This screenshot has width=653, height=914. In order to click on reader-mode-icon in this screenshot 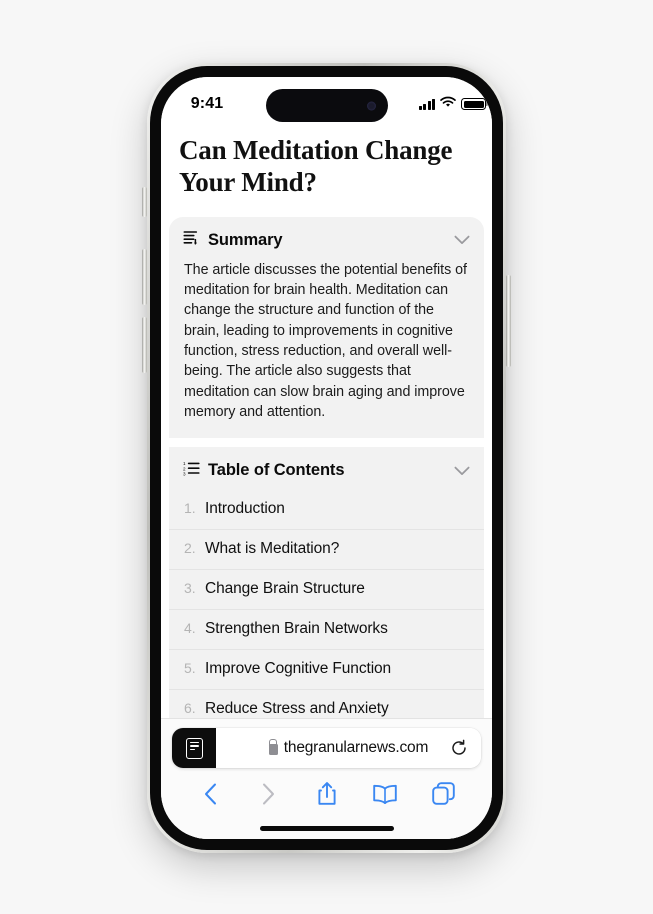, I will do `click(194, 748)`.